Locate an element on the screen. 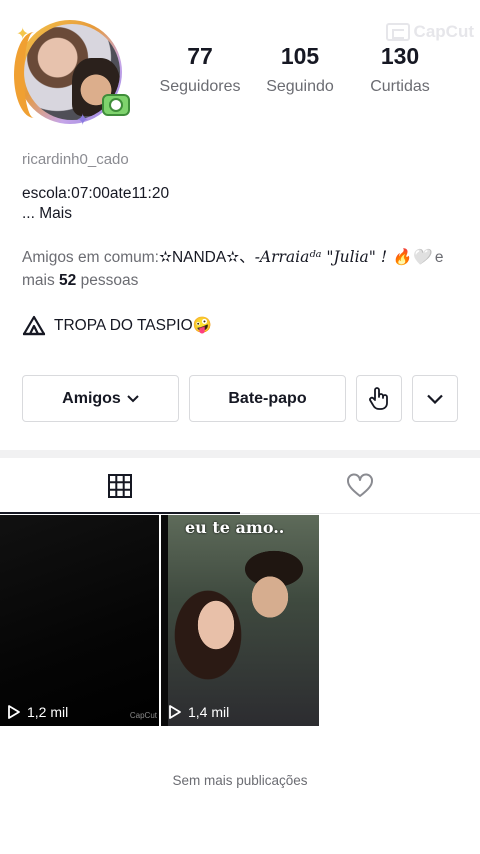 This screenshot has width=480, height=854. tab-videos is located at coordinates (120, 486).